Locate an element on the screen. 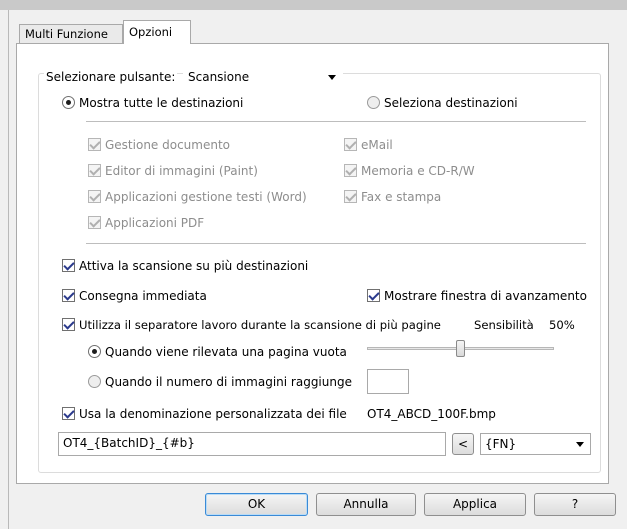 The image size is (627, 529). dest-checkbox-fax is located at coordinates (350, 196).